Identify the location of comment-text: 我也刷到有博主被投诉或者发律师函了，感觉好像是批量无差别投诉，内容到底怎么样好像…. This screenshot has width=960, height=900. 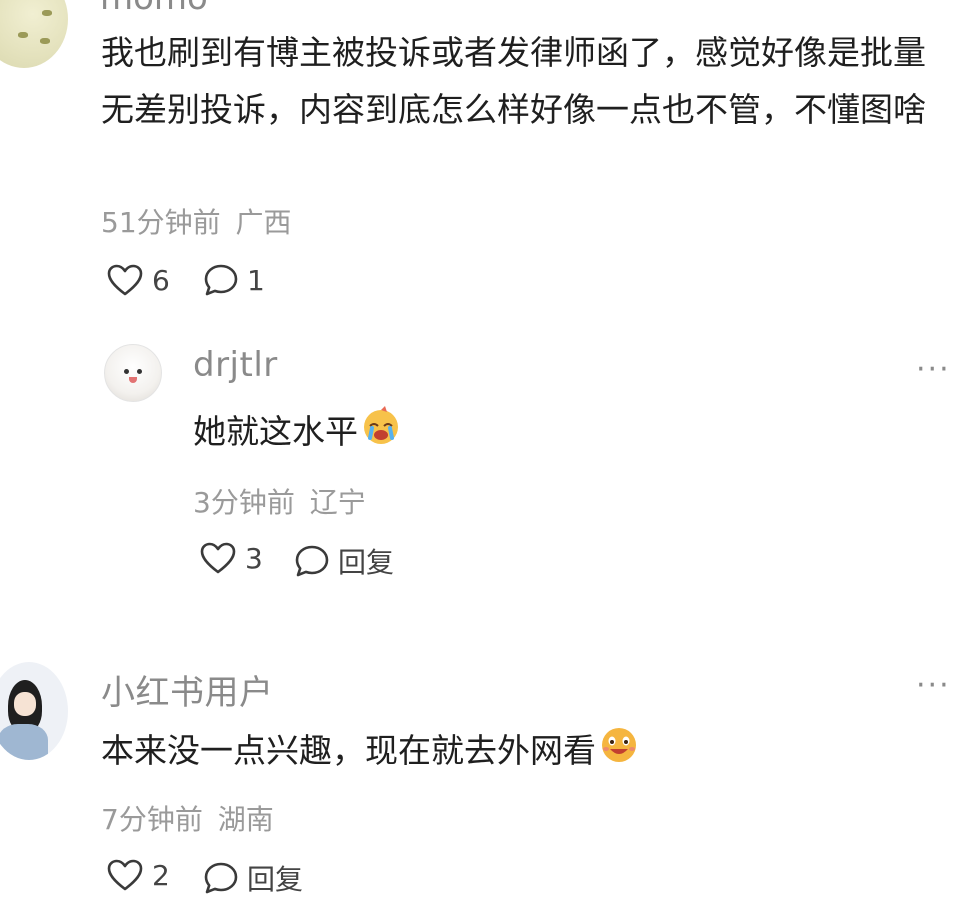
(513, 81).